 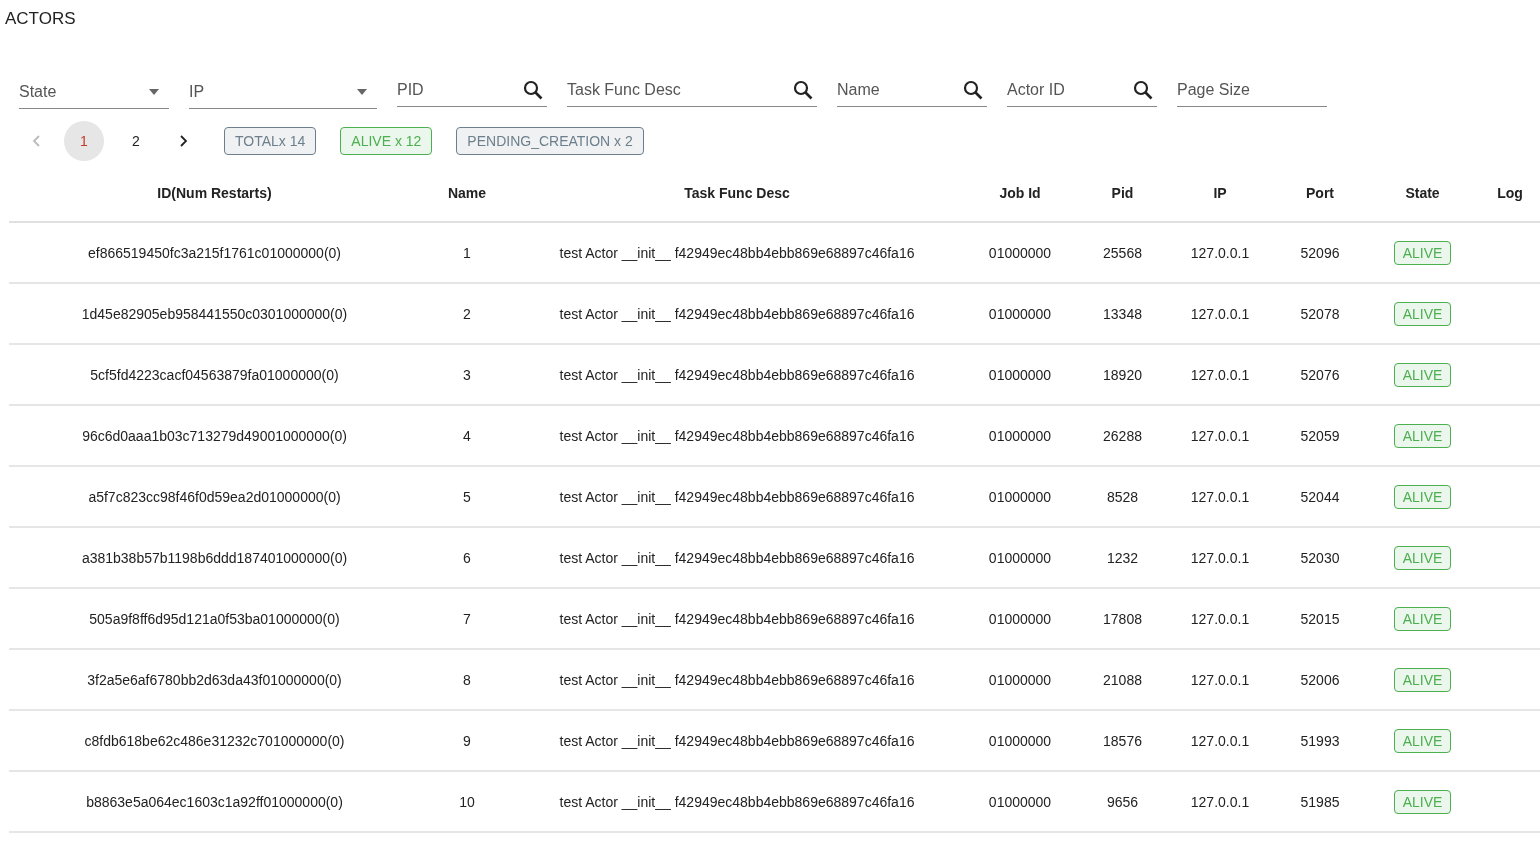 What do you see at coordinates (214, 740) in the screenshot?
I see `actor-id-cell: c8fdb618be62c486e31232c701000000(0)` at bounding box center [214, 740].